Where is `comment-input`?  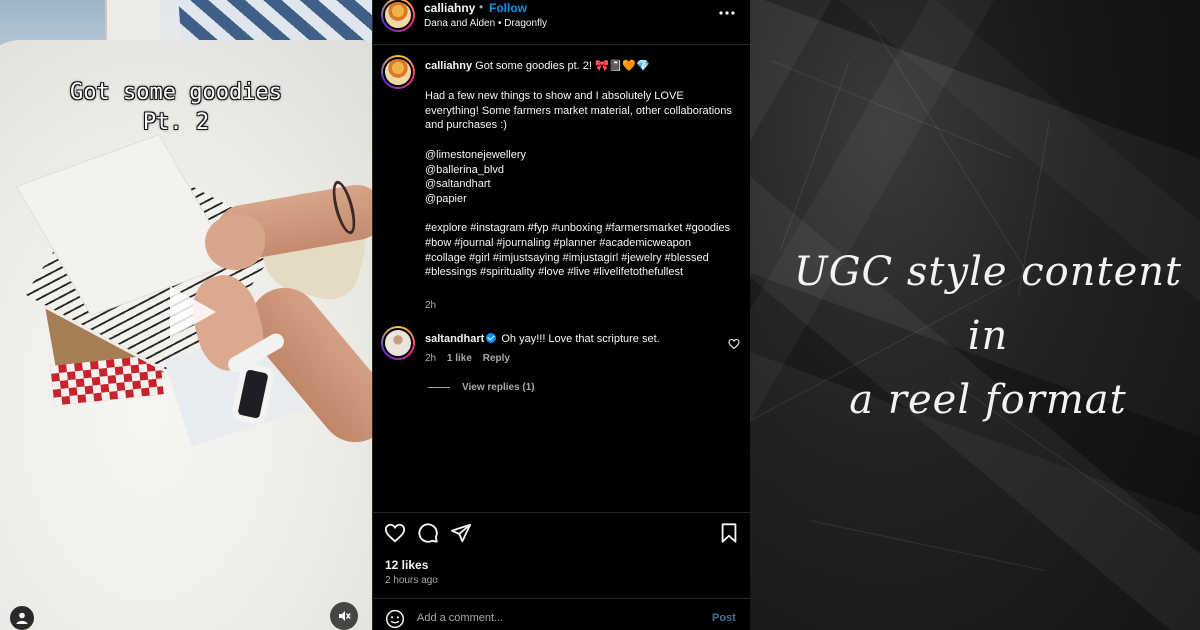
comment-input is located at coordinates (552, 618).